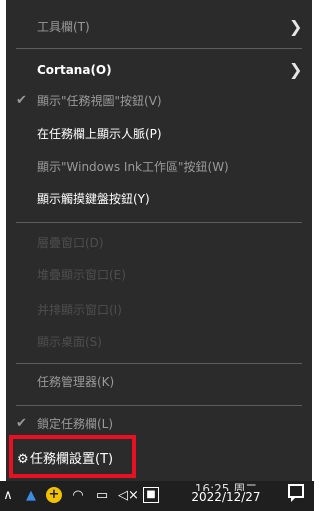 This screenshot has height=511, width=320. Describe the element at coordinates (159, 27) in the screenshot. I see `menu-item-toolbars: 工具欄(T) ❯` at that location.